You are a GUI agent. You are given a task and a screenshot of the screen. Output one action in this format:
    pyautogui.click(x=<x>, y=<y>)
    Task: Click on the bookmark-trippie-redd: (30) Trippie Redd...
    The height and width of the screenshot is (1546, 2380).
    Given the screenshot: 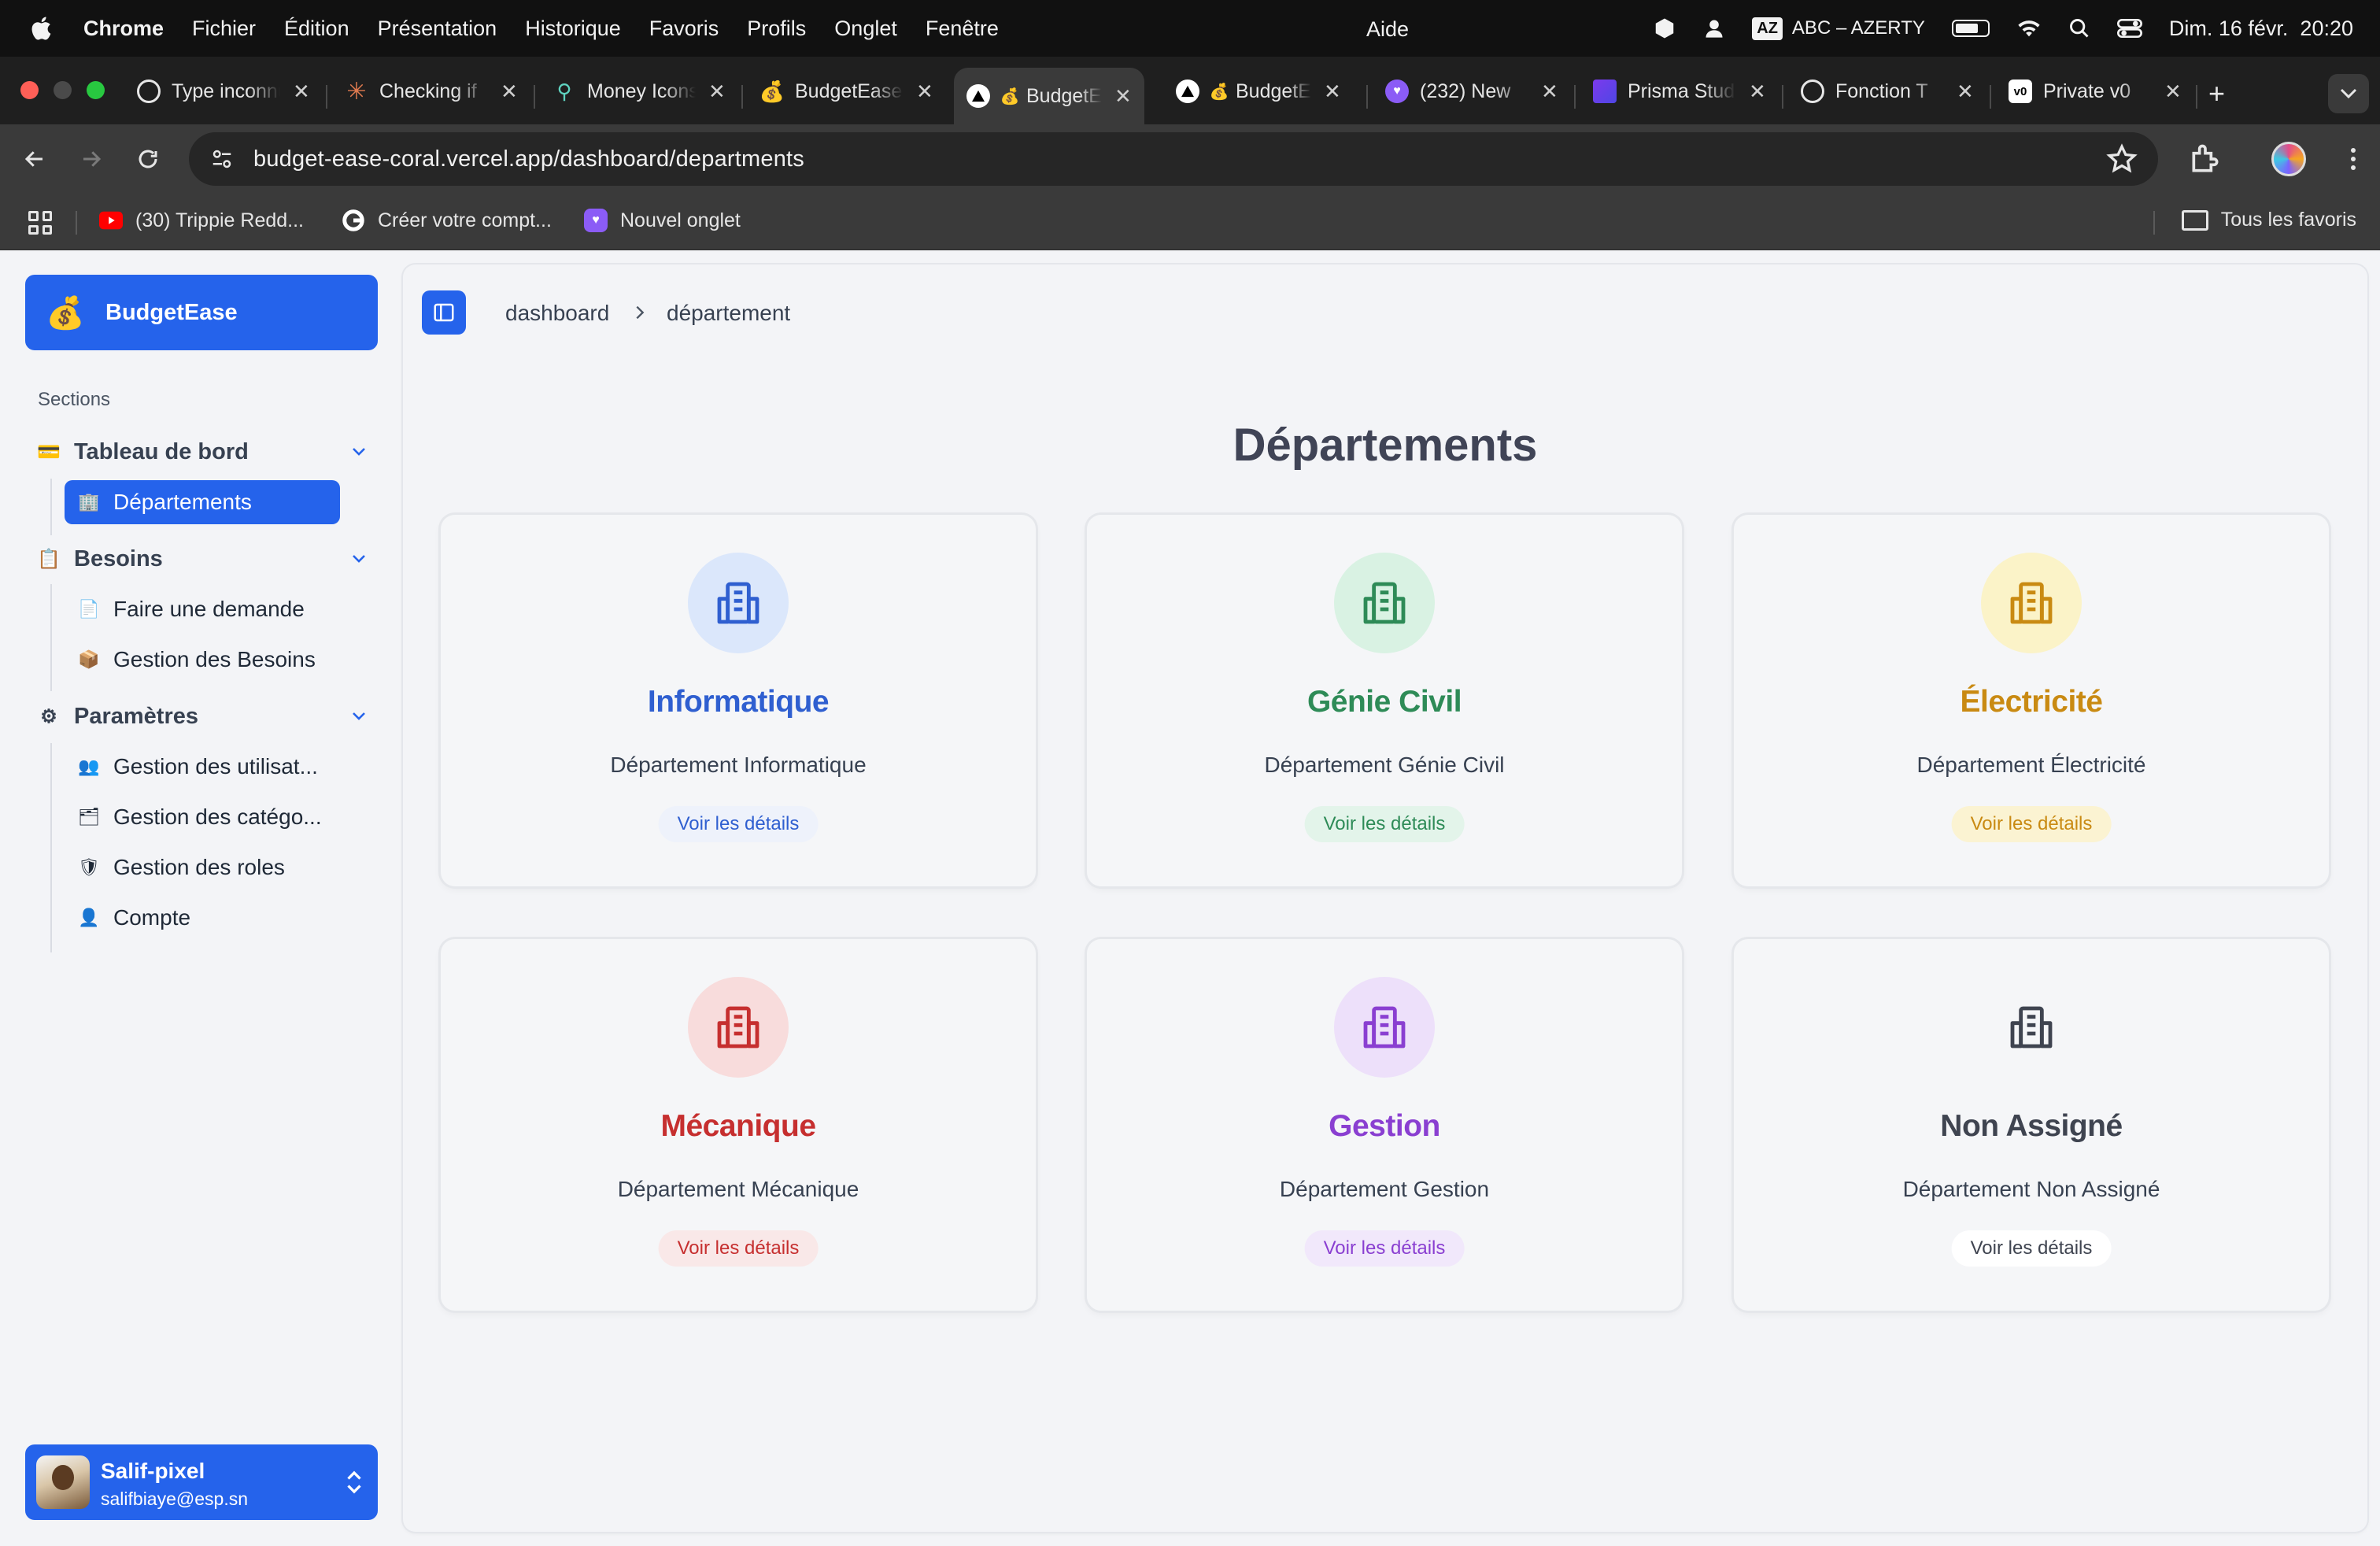 What is the action you would take?
    pyautogui.click(x=201, y=220)
    